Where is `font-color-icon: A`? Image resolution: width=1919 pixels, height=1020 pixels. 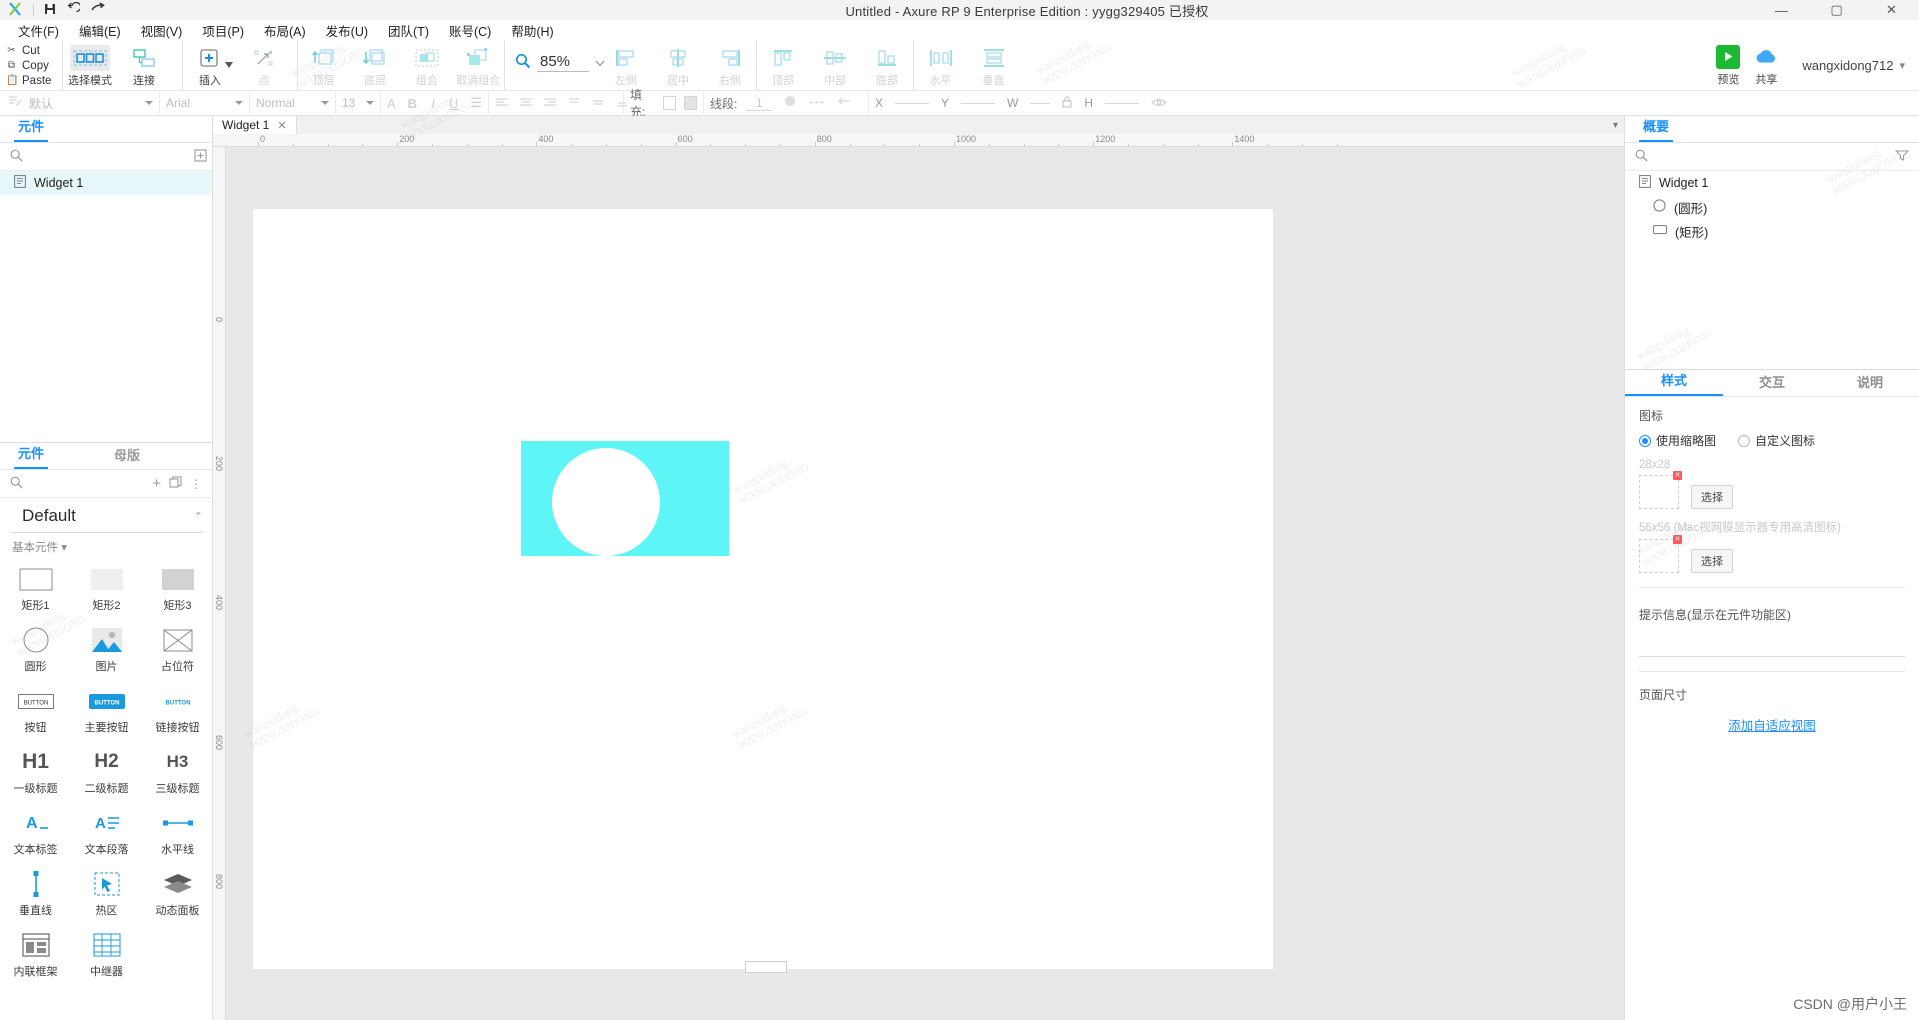
font-color-icon: A is located at coordinates (391, 103).